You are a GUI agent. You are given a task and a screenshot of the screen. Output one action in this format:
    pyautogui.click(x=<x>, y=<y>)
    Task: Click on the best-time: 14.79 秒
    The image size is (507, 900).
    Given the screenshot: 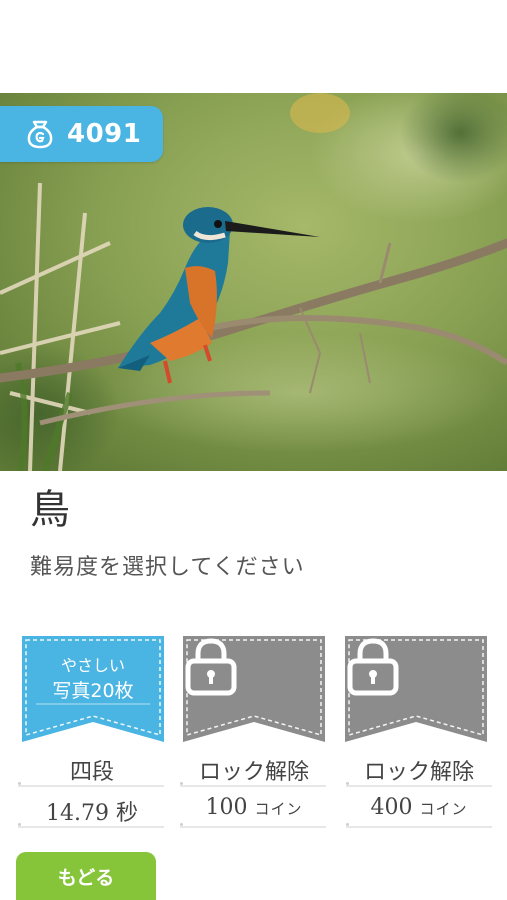 What is the action you would take?
    pyautogui.click(x=92, y=811)
    